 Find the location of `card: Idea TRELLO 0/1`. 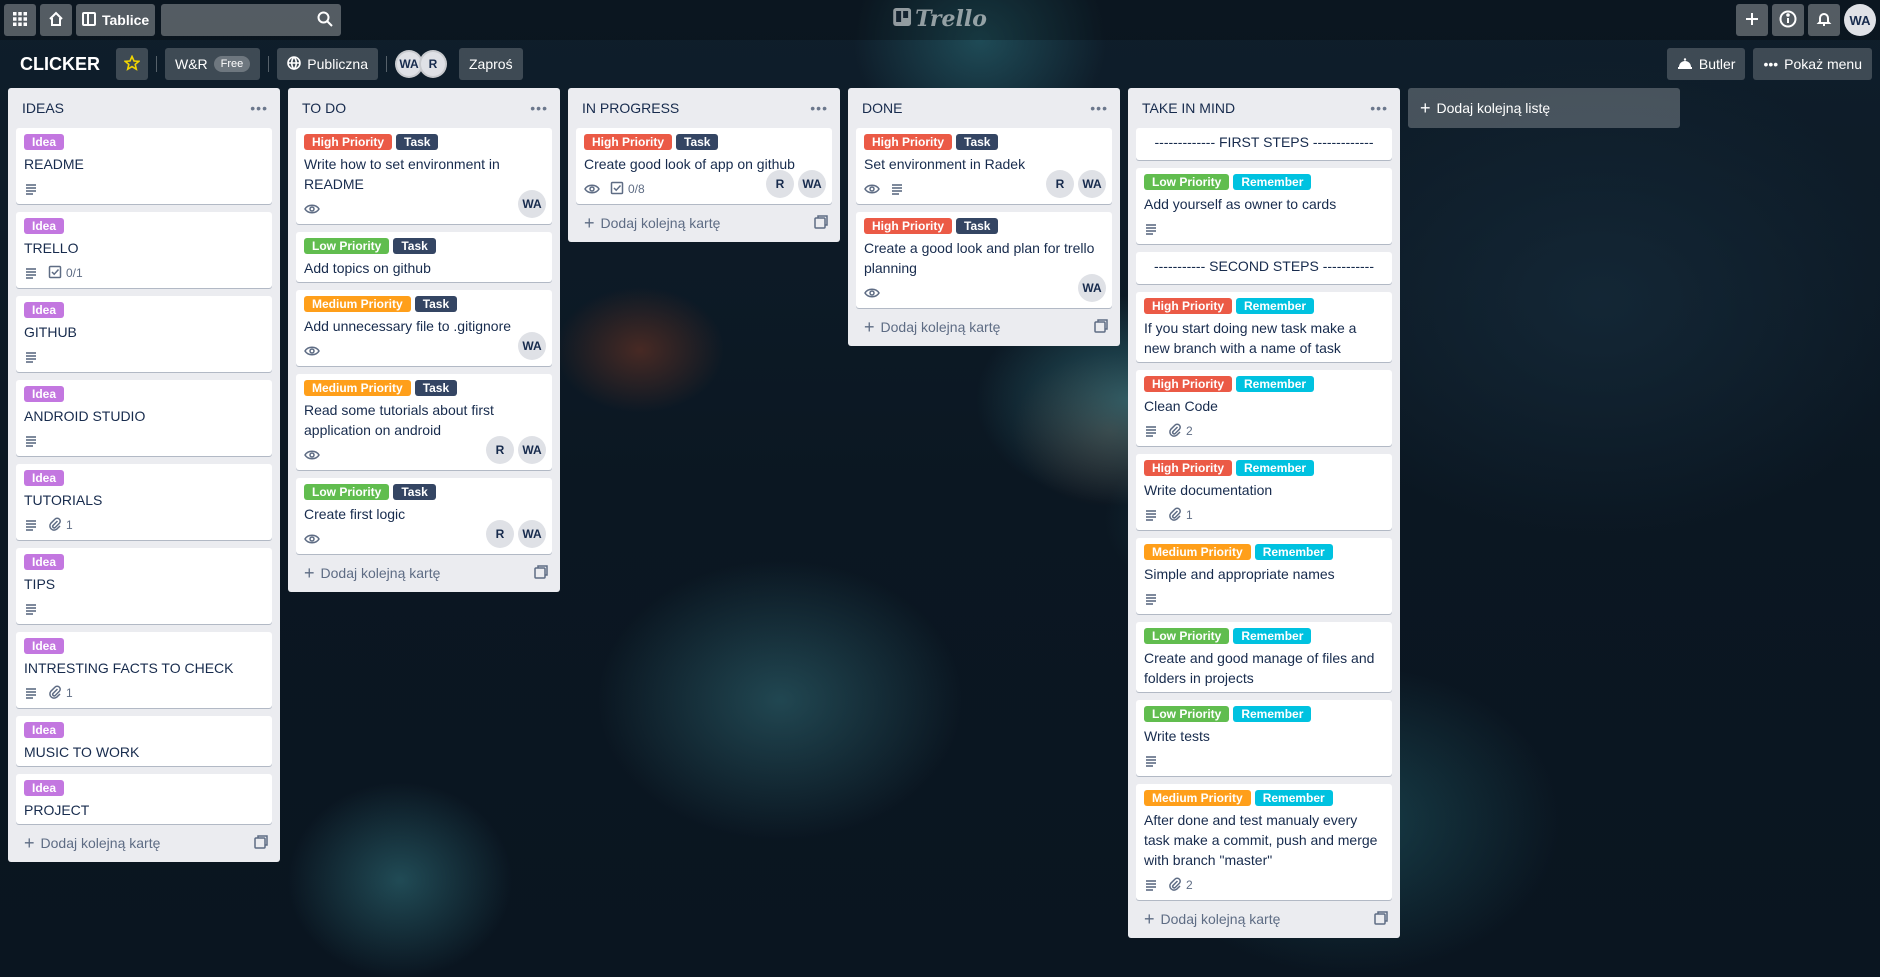

card: Idea TRELLO 0/1 is located at coordinates (144, 250).